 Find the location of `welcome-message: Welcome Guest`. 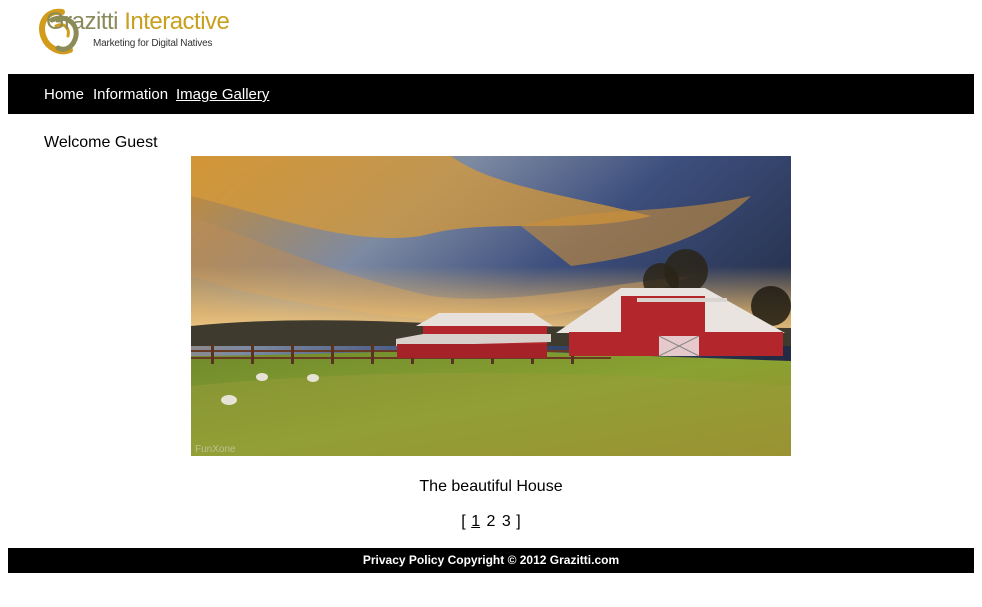

welcome-message: Welcome Guest is located at coordinates (101, 142).